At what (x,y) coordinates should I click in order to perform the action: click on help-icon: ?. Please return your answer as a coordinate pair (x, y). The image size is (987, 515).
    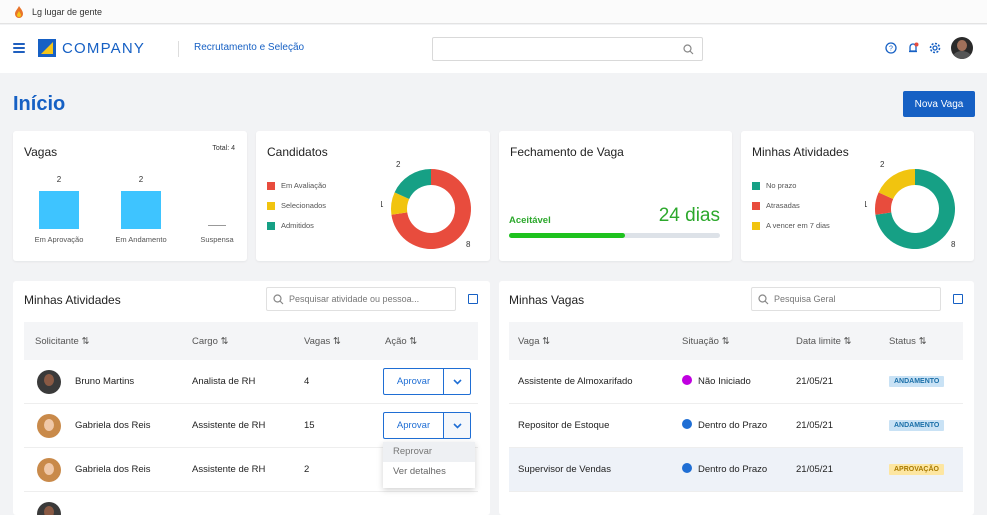
    Looking at the image, I should click on (891, 48).